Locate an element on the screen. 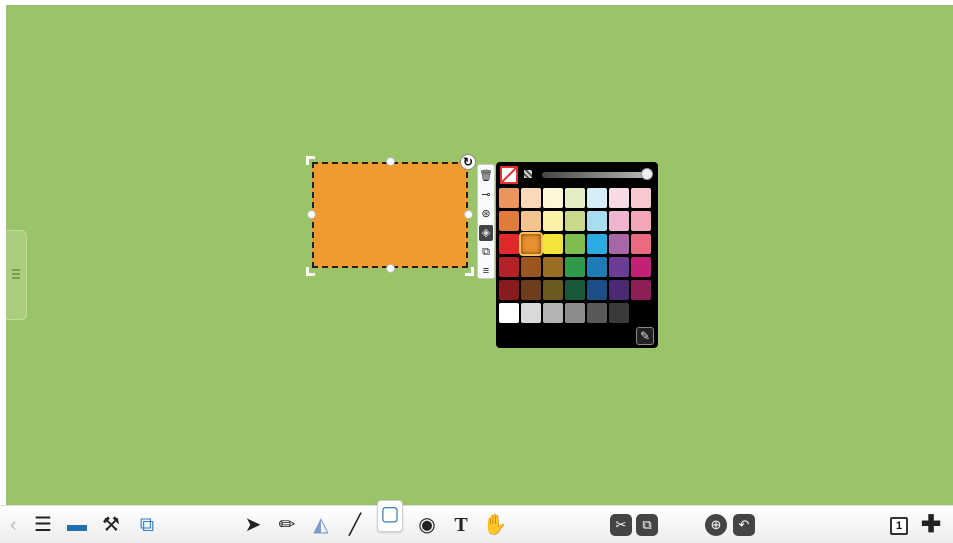 The height and width of the screenshot is (543, 953). menu-icon: ☰ is located at coordinates (43, 525).